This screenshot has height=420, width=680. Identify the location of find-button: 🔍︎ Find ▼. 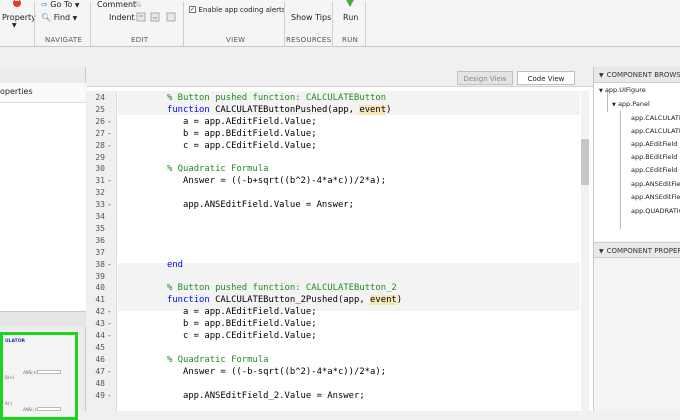
(59, 17).